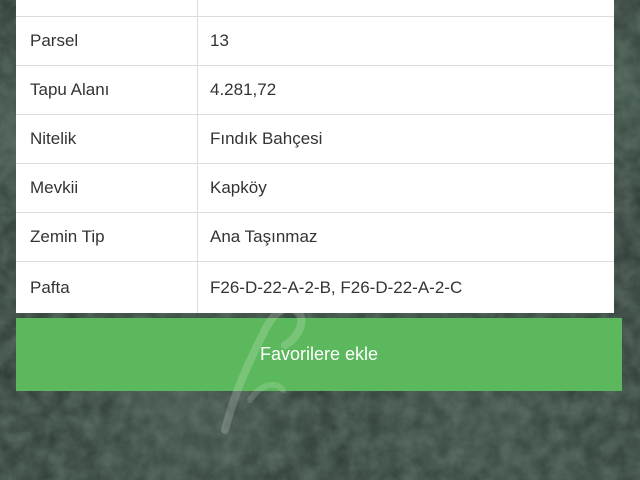 Image resolution: width=640 pixels, height=480 pixels. Describe the element at coordinates (107, 237) in the screenshot. I see `row-label-zemin-tip: Zemin Tip` at that location.